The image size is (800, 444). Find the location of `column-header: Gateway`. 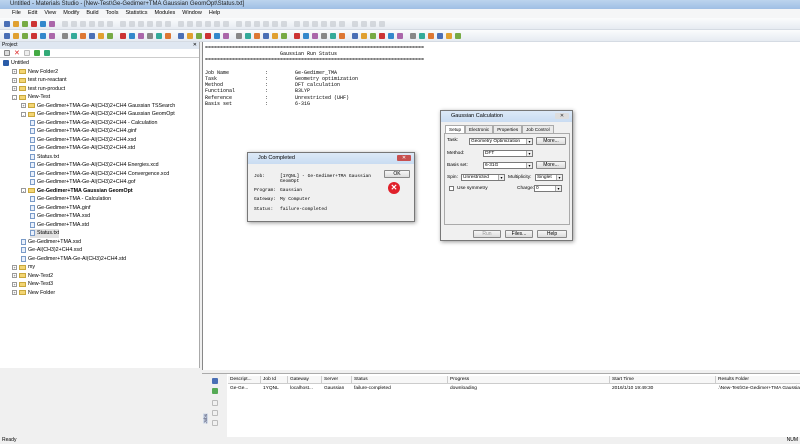

column-header: Gateway is located at coordinates (305, 380).